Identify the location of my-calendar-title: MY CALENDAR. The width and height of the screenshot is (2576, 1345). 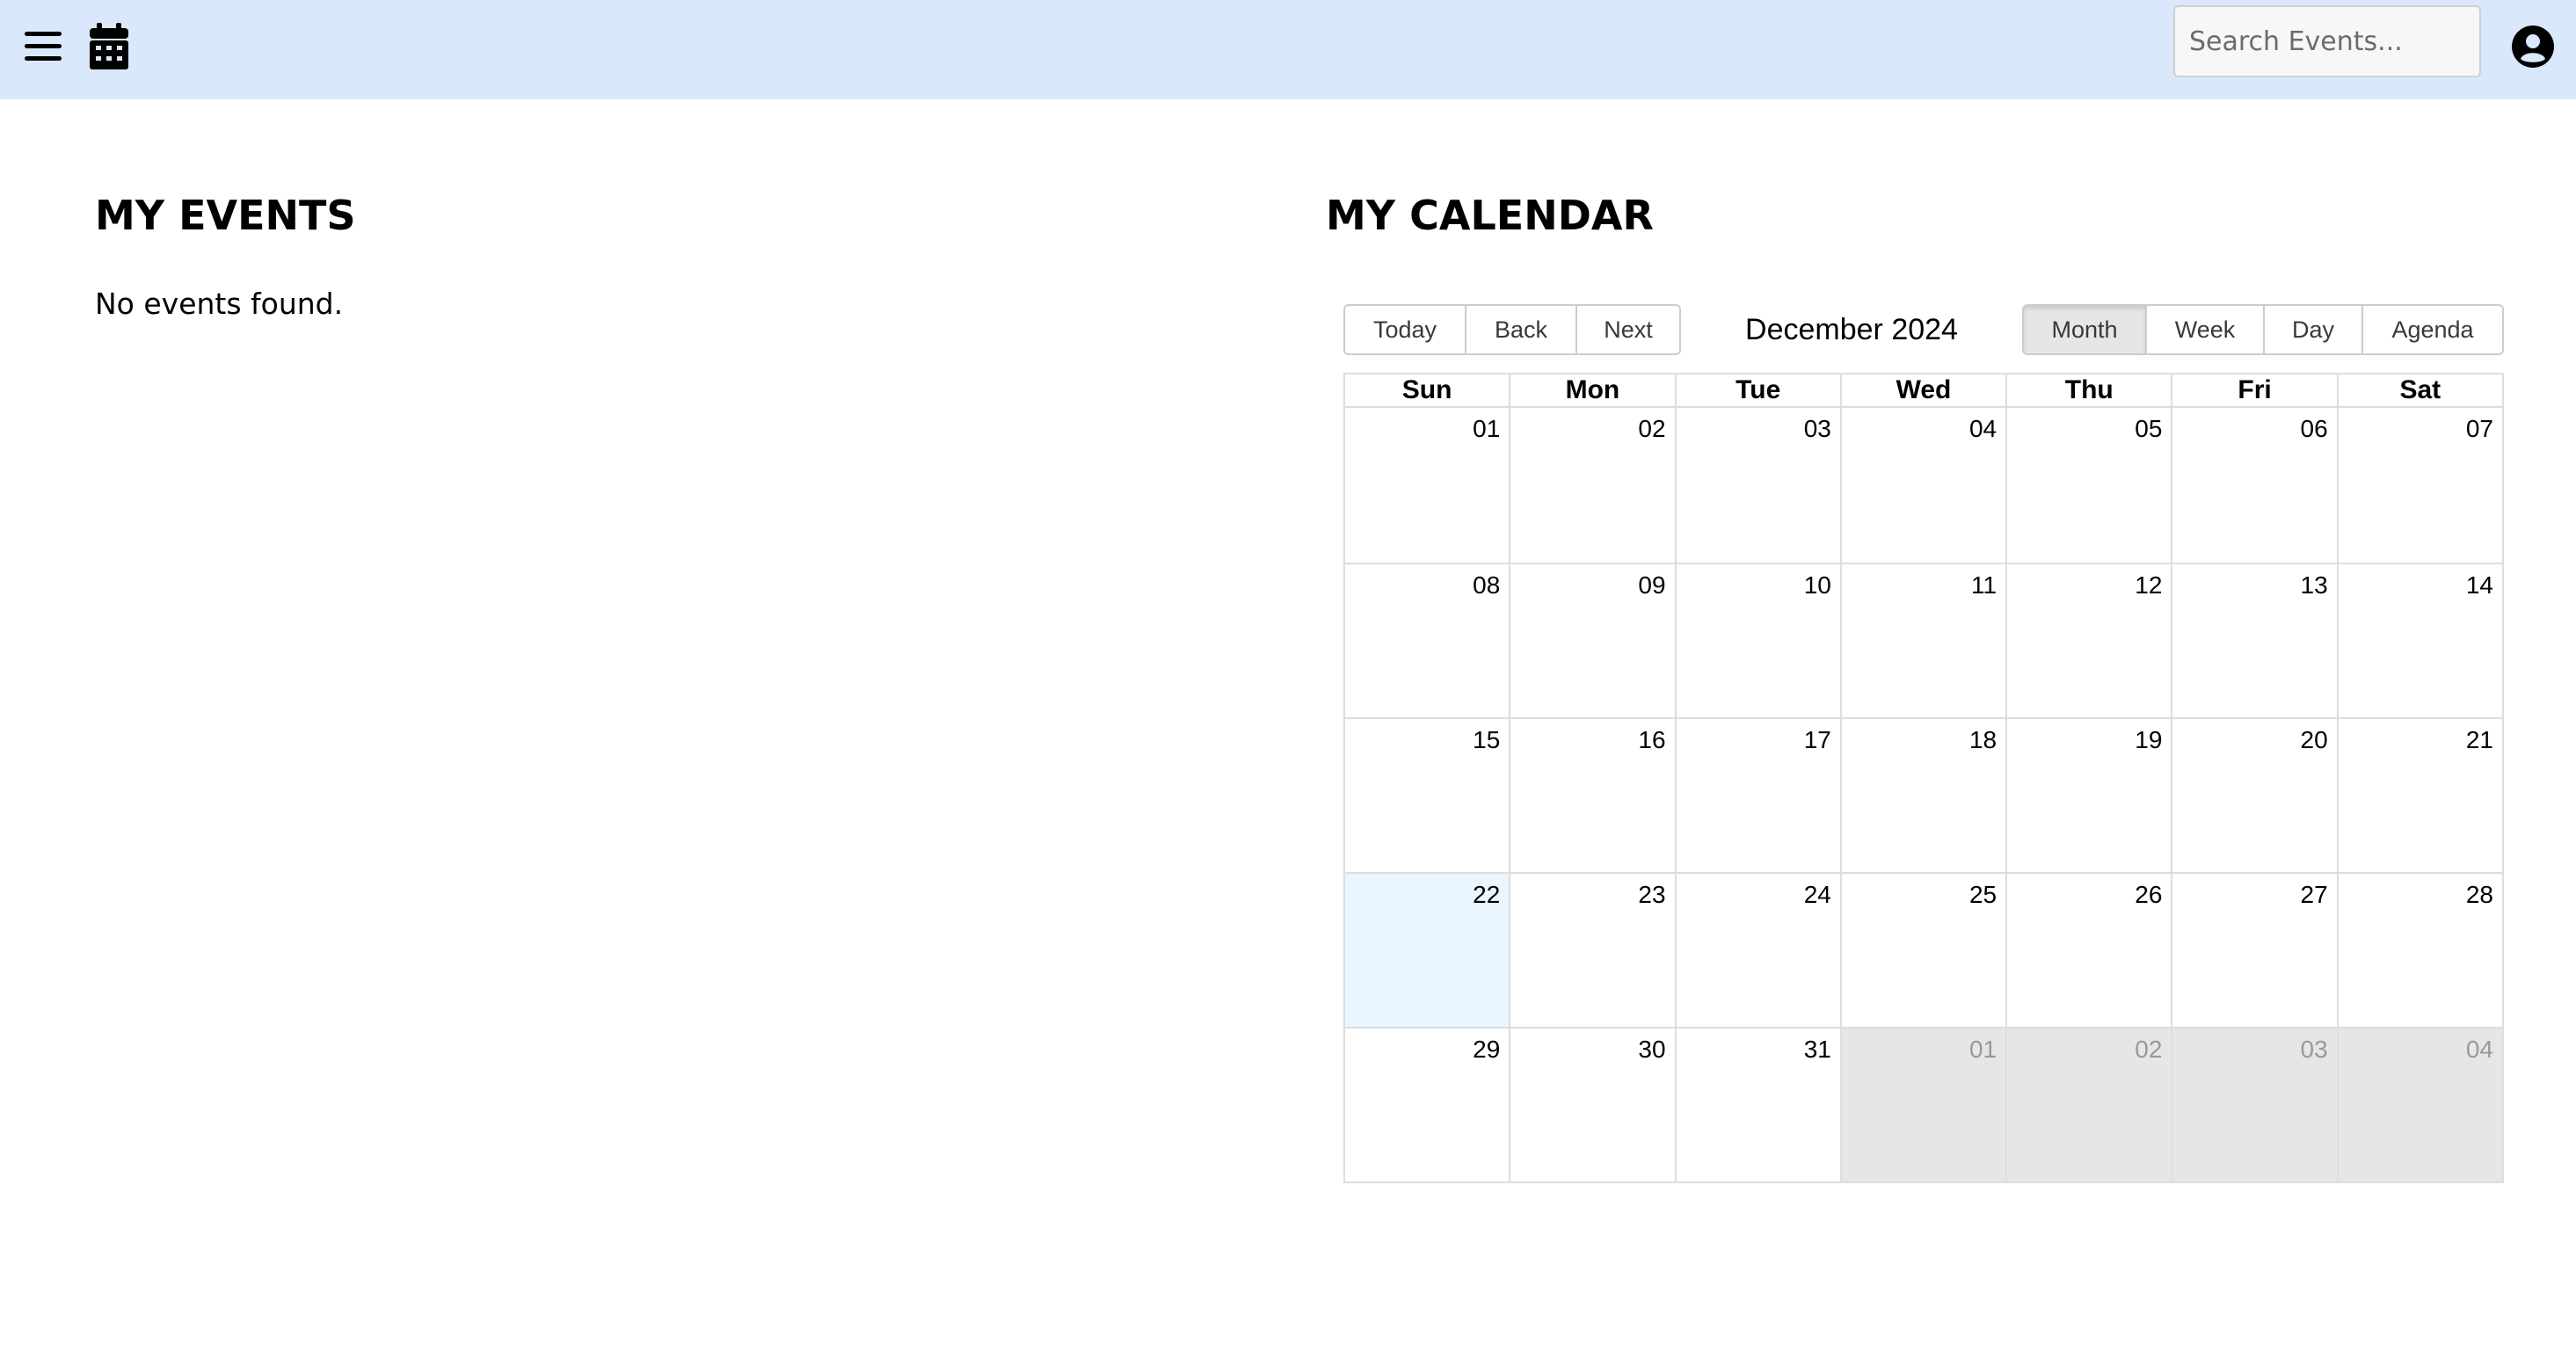
(1490, 216).